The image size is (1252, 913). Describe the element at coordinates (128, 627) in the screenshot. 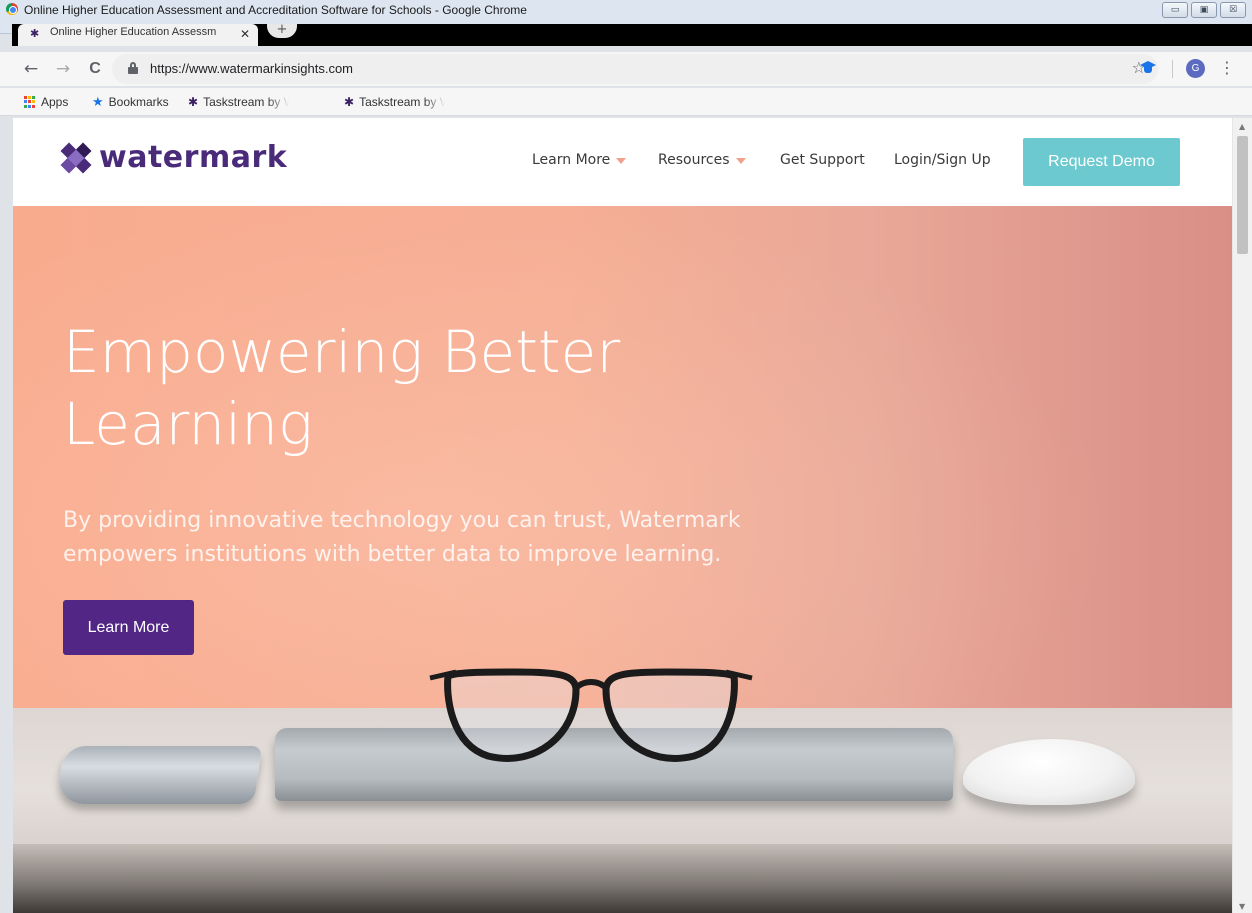

I see `learn-more-button: Learn More` at that location.